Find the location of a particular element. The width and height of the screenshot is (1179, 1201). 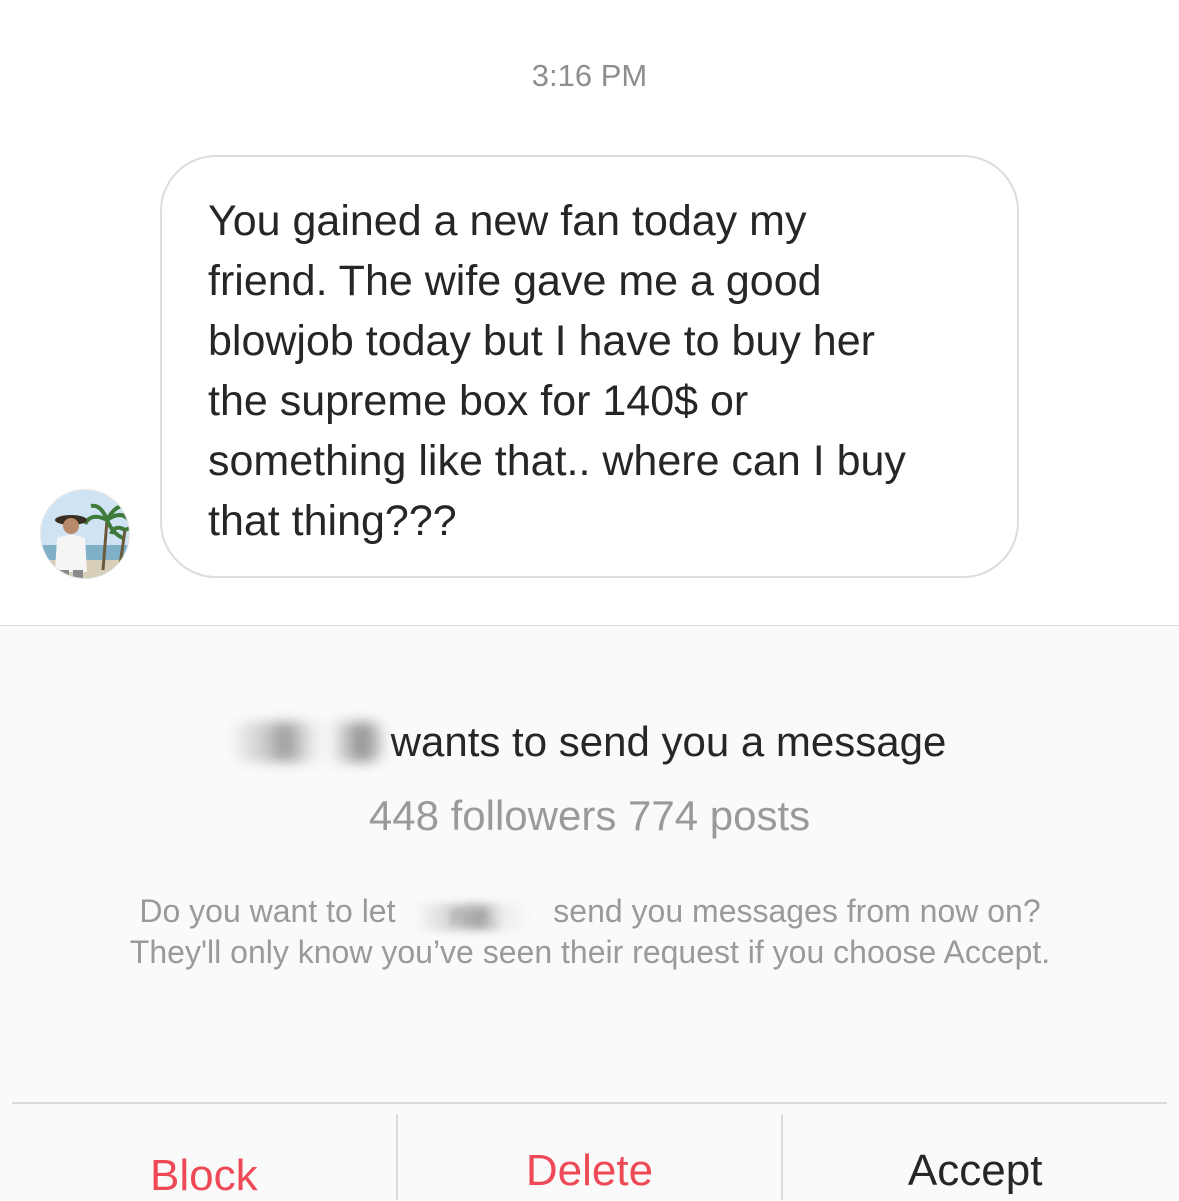

request-desc-start: Do you want to let is located at coordinates (267, 911).